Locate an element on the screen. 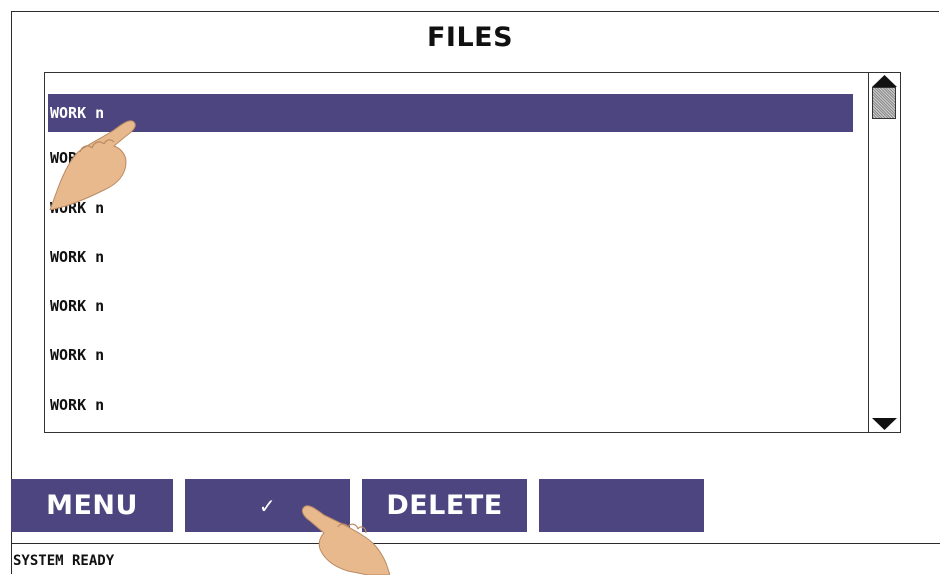 The image size is (940, 575). status-text: SYSTEM READY is located at coordinates (64, 561).